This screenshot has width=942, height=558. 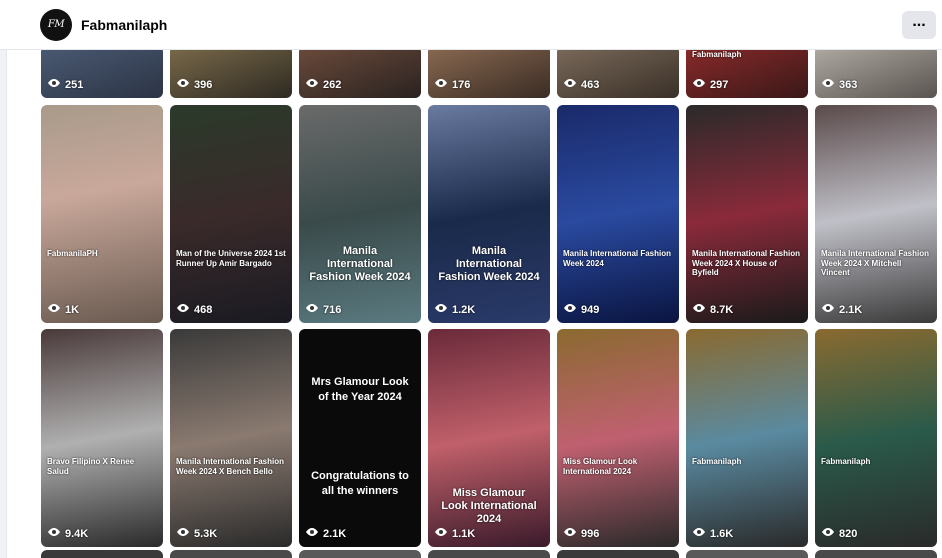 I want to click on view-count: 262, so click(x=323, y=84).